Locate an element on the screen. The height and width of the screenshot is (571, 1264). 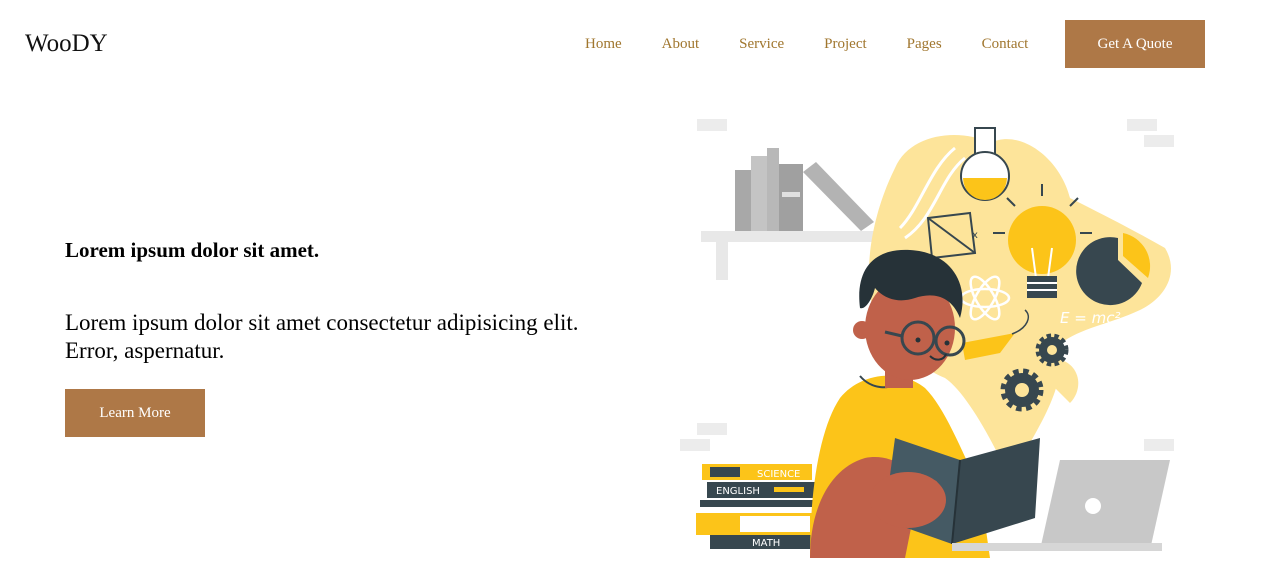
bookshelf is located at coordinates (793, 214).